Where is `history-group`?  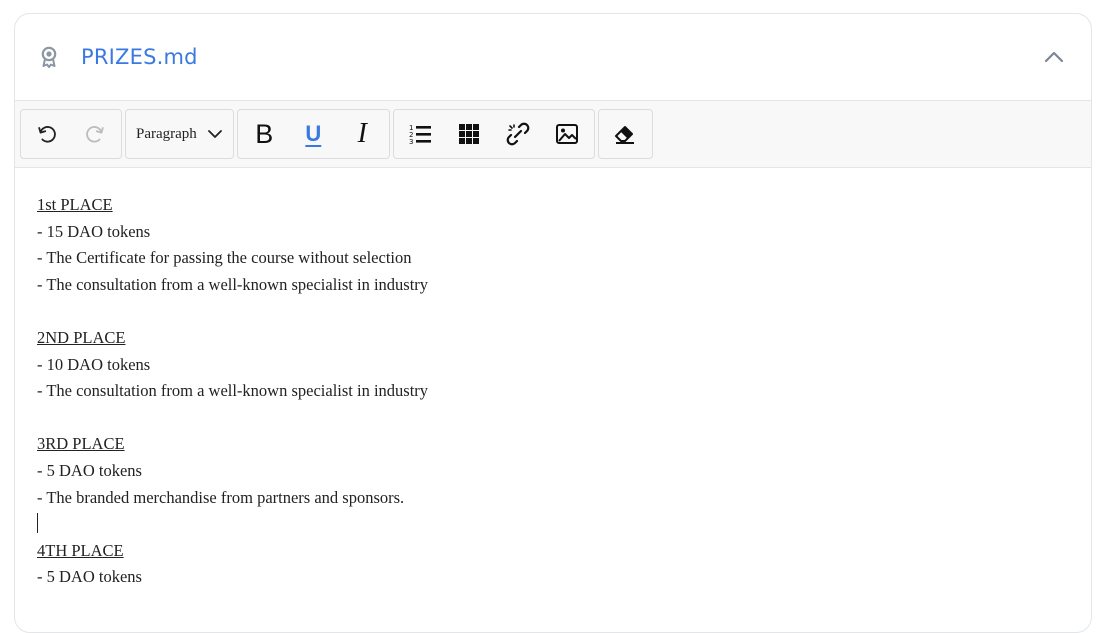
history-group is located at coordinates (71, 134).